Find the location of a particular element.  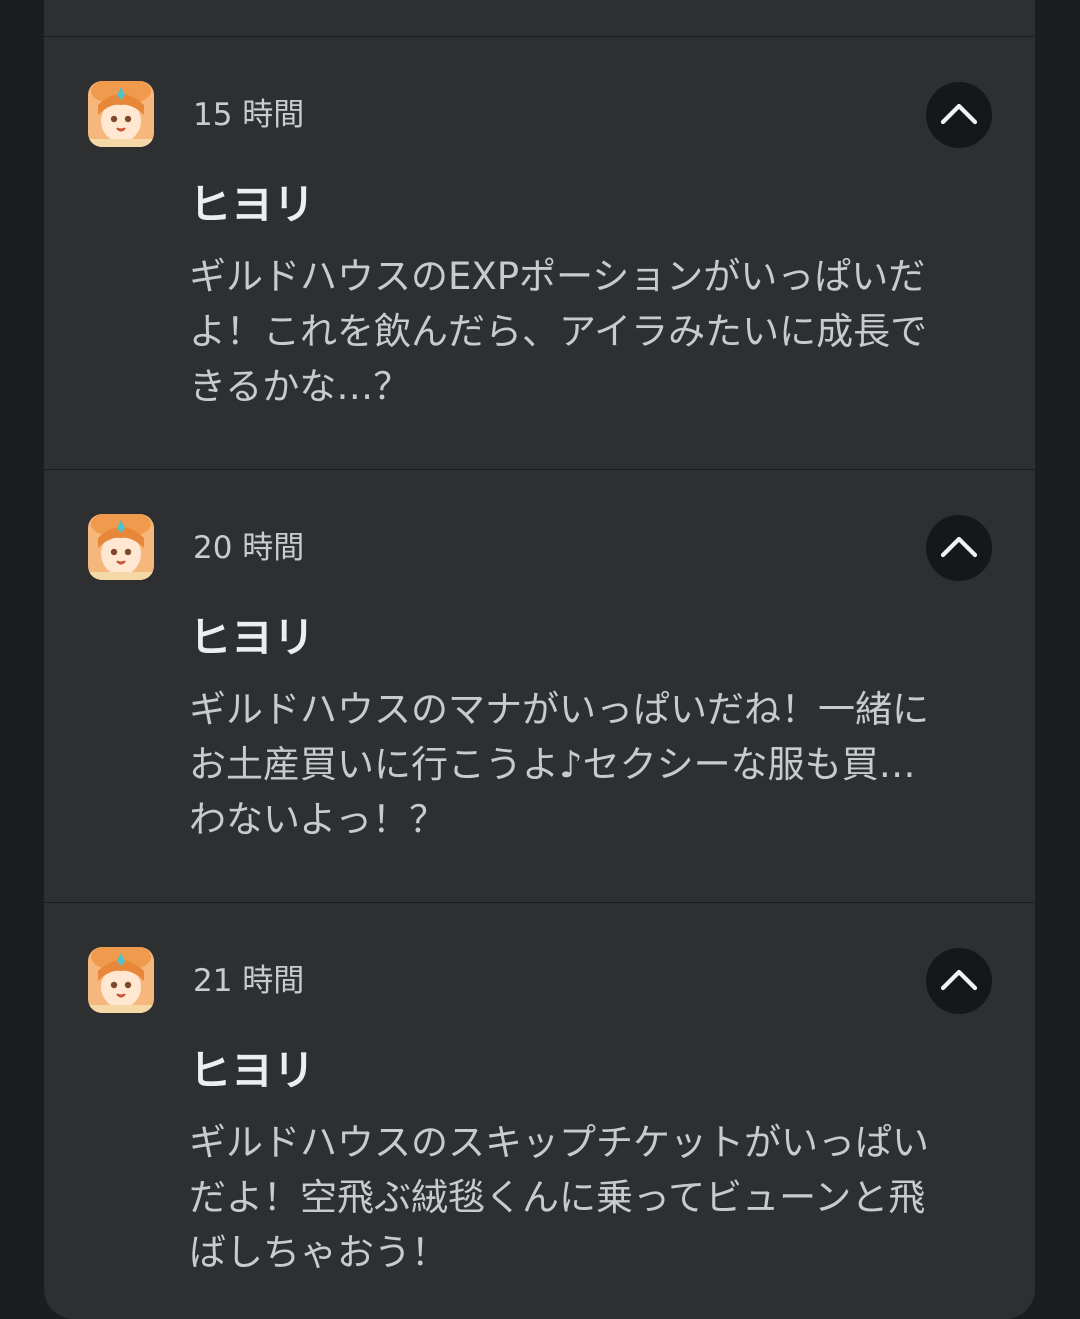

notification-time: 21 時間 is located at coordinates (249, 981).